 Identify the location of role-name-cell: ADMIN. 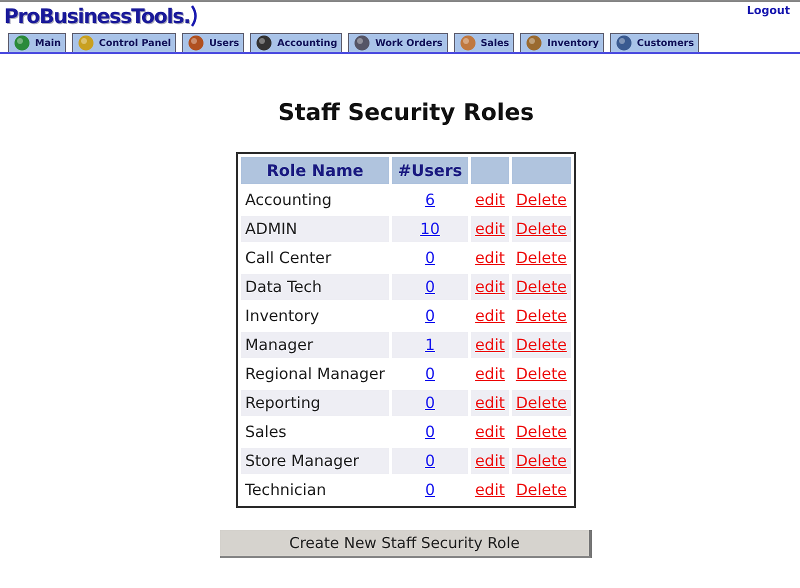
(315, 229).